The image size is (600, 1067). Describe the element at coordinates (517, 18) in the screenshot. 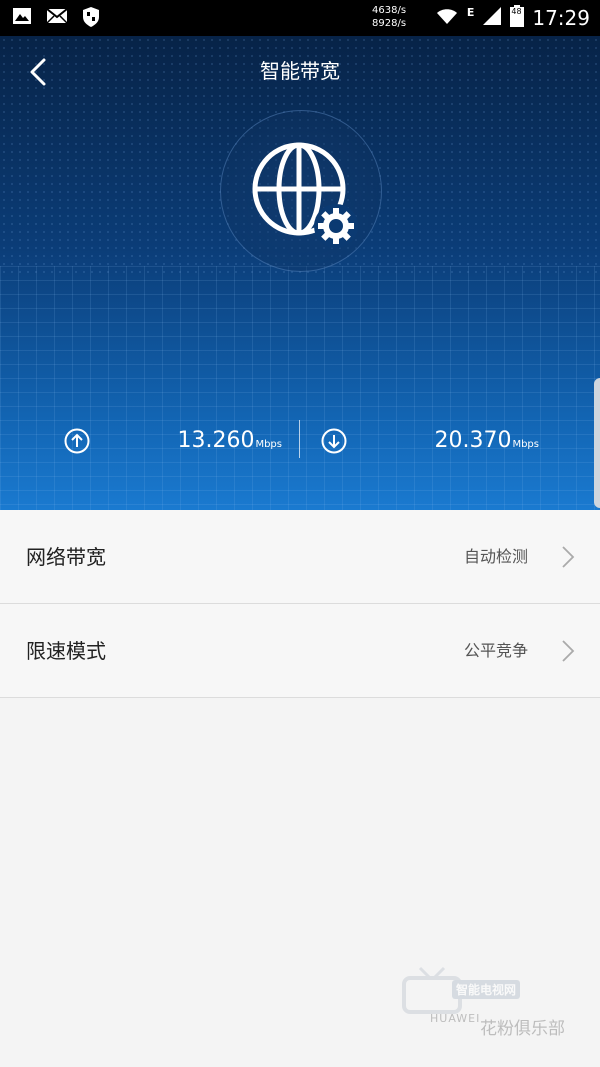

I see `battery-icon: 48` at that location.